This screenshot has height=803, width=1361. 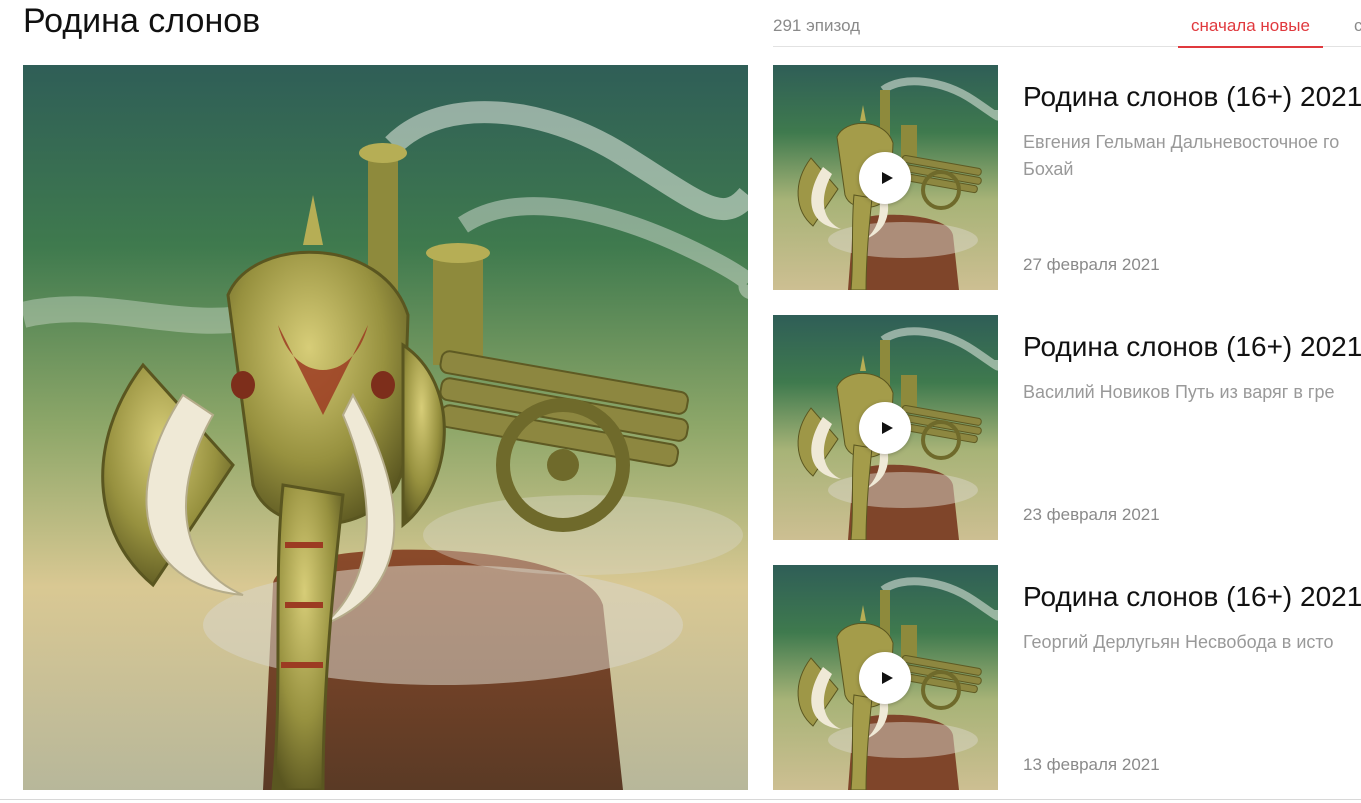 I want to click on episode-count: 291 эпизод, so click(x=817, y=25).